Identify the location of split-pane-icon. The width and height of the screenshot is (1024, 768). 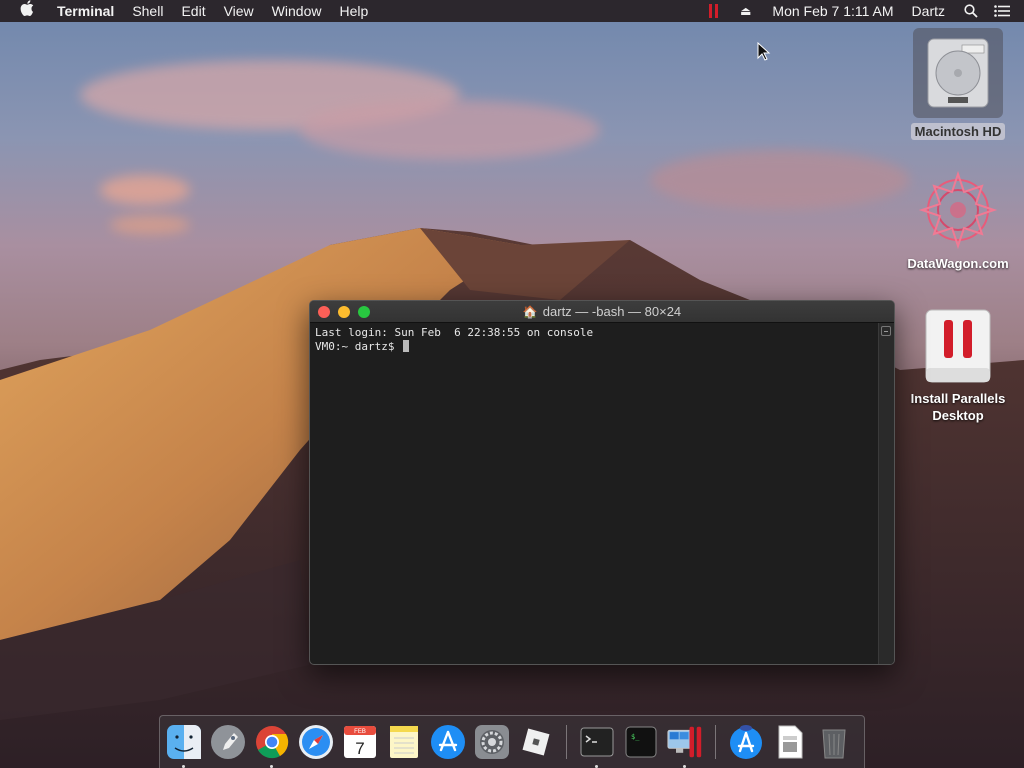
(886, 331).